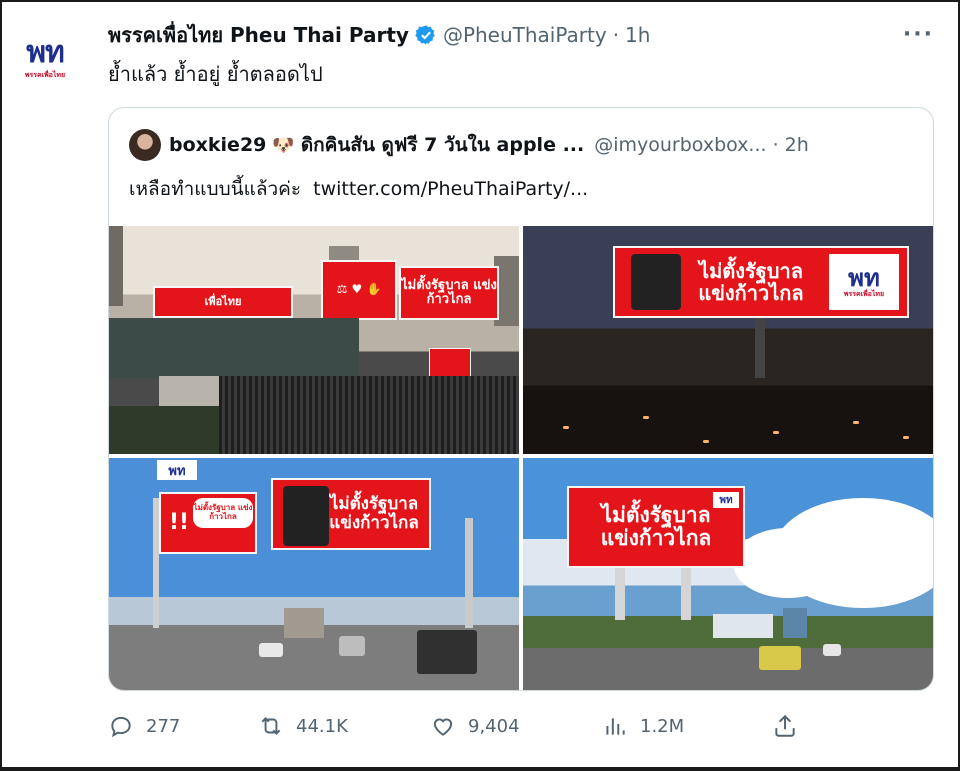 The image size is (960, 771). What do you see at coordinates (785, 725) in the screenshot?
I see `share-icon` at bounding box center [785, 725].